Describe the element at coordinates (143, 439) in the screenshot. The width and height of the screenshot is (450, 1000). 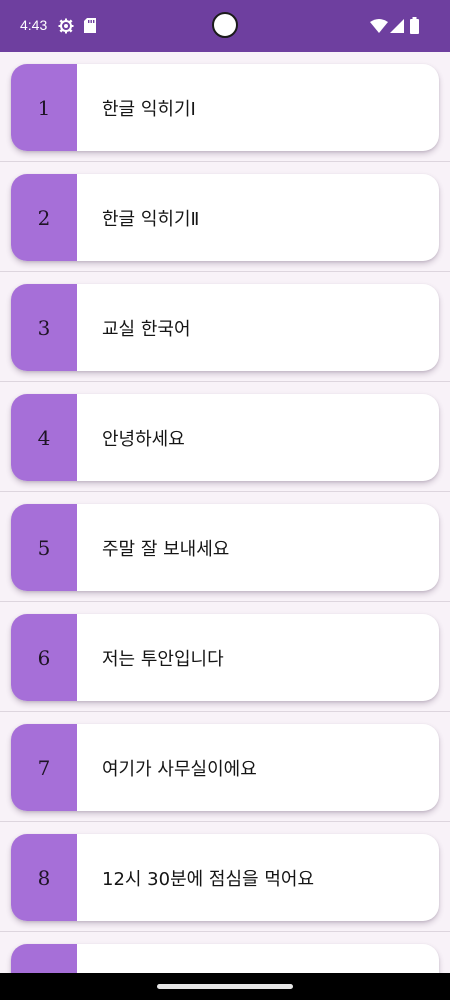
I see `lesson-title: 안녕하세요` at that location.